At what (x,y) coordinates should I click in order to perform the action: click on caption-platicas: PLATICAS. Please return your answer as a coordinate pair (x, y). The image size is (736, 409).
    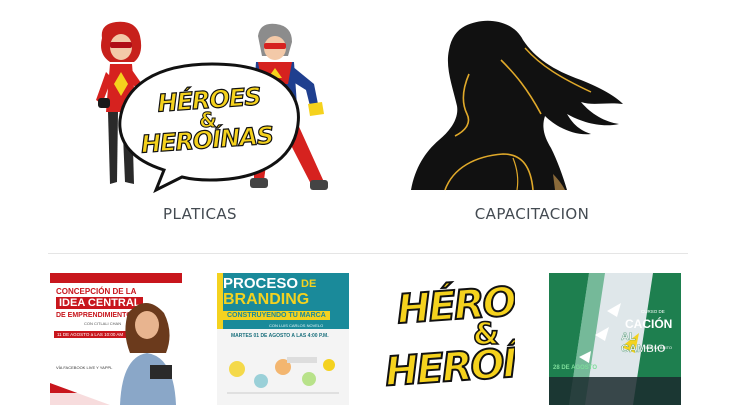
    Looking at the image, I should click on (200, 214).